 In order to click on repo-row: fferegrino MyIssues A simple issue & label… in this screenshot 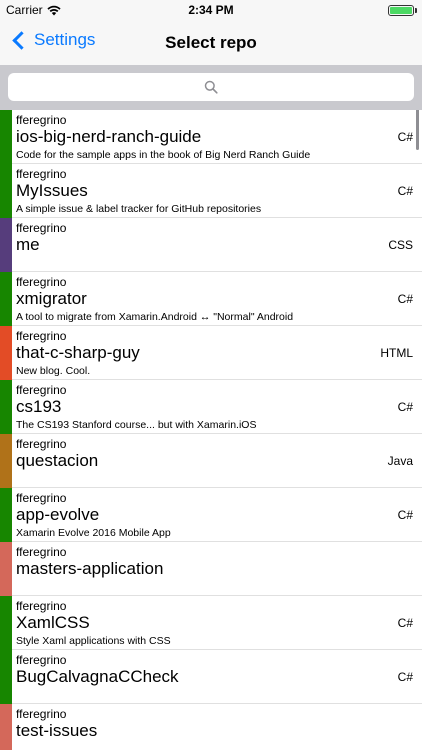, I will do `click(211, 191)`.